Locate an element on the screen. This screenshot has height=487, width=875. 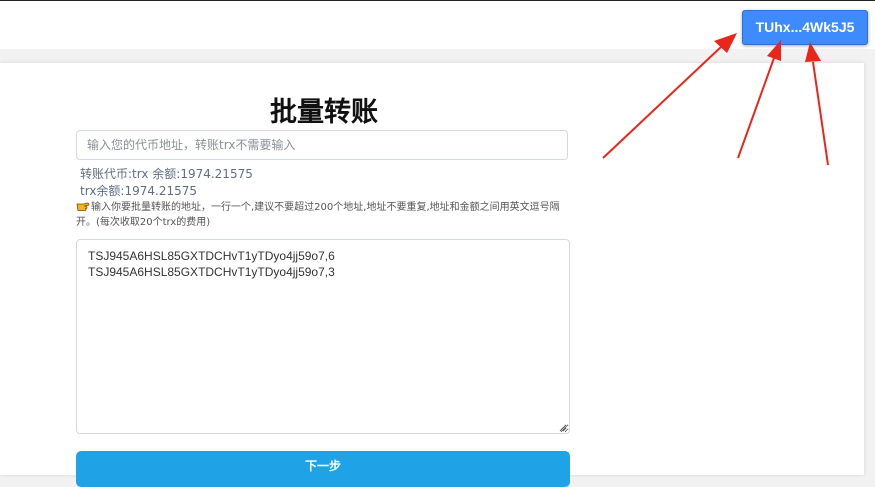
token-balance-info: 转账代币:trx 余额:1974.21575 is located at coordinates (166, 174).